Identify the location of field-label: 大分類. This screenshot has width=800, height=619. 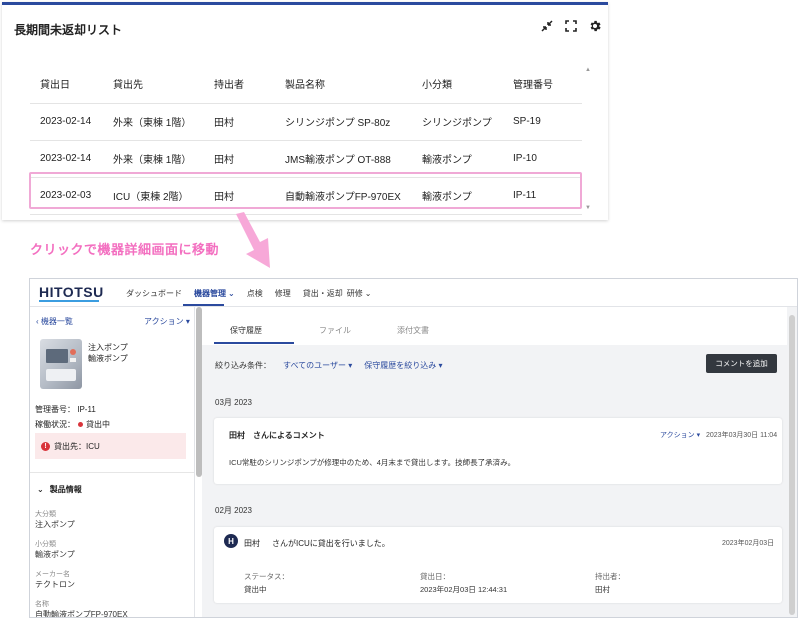
(45, 514).